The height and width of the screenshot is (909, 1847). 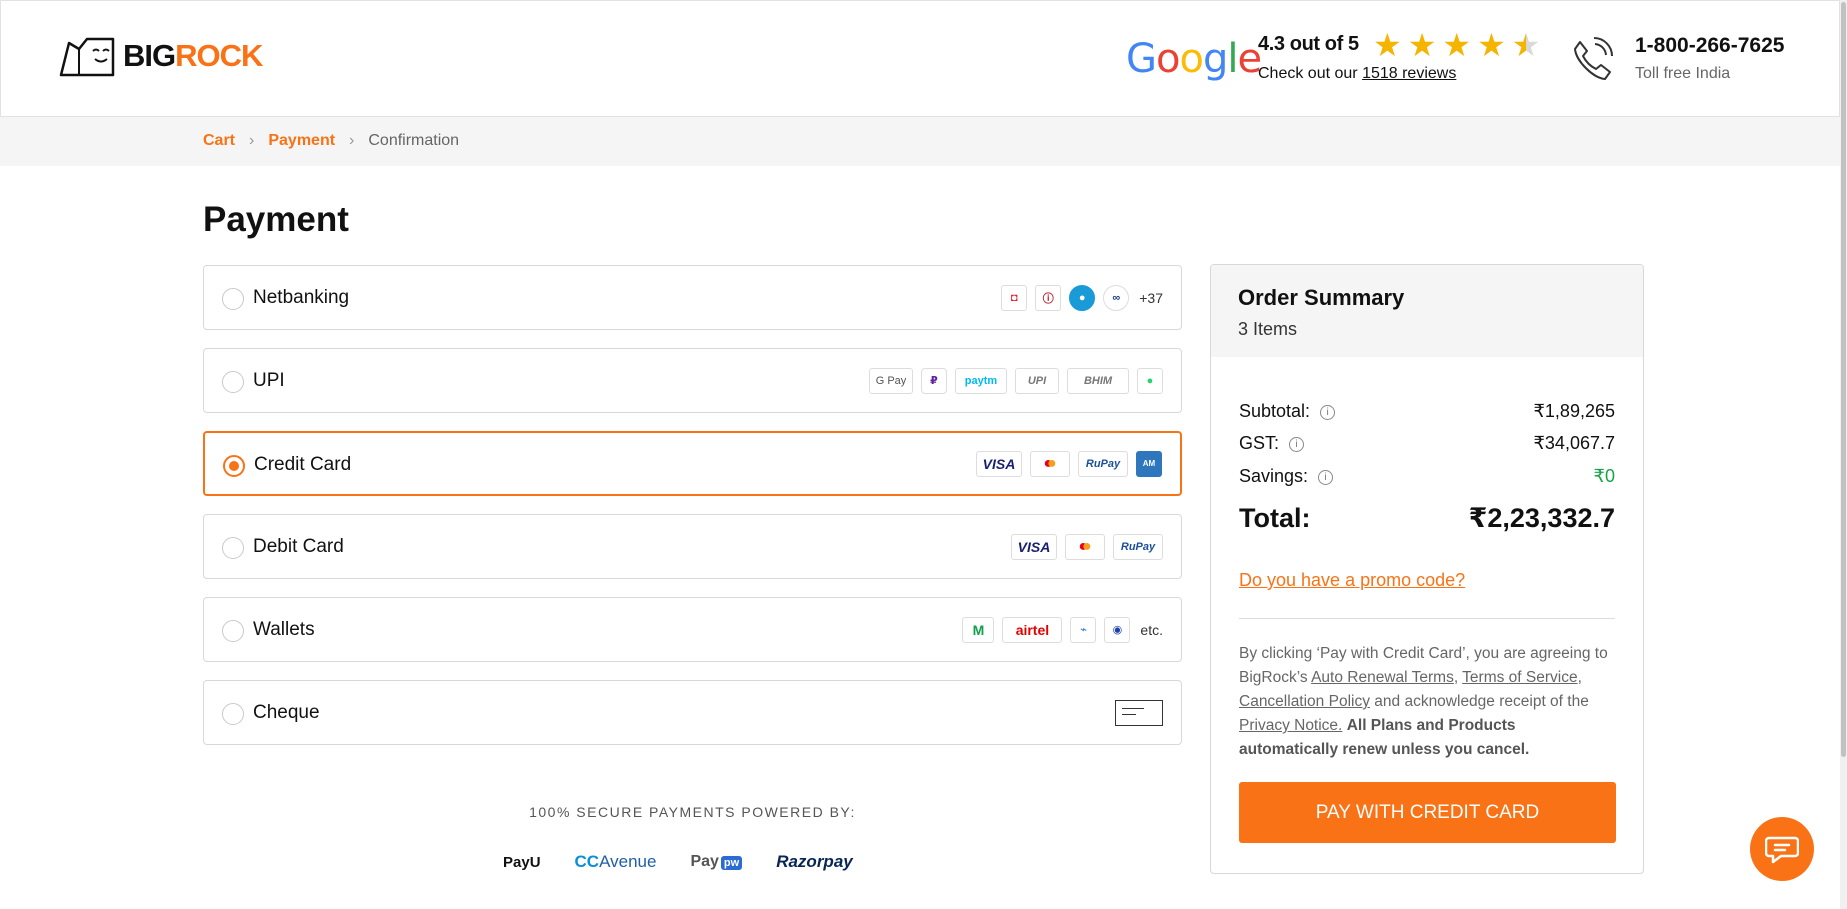 I want to click on upi-logos: G Pay ₽ paytm UPI BHIM ●, so click(x=1016, y=380).